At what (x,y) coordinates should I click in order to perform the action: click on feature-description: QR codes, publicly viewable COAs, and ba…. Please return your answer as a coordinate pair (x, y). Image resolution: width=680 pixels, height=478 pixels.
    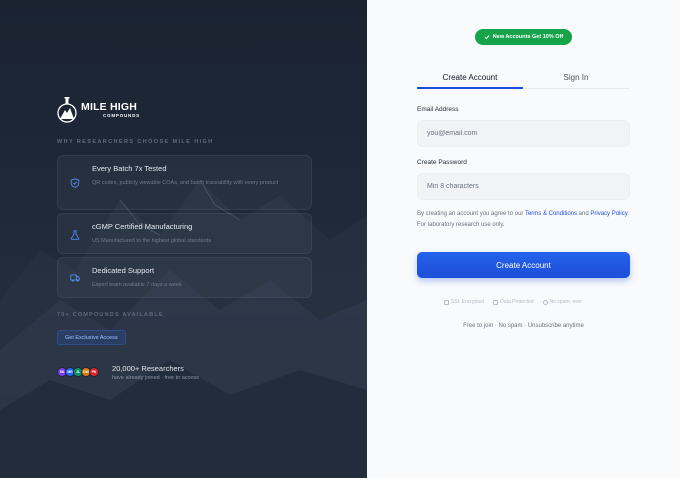
    Looking at the image, I should click on (185, 183).